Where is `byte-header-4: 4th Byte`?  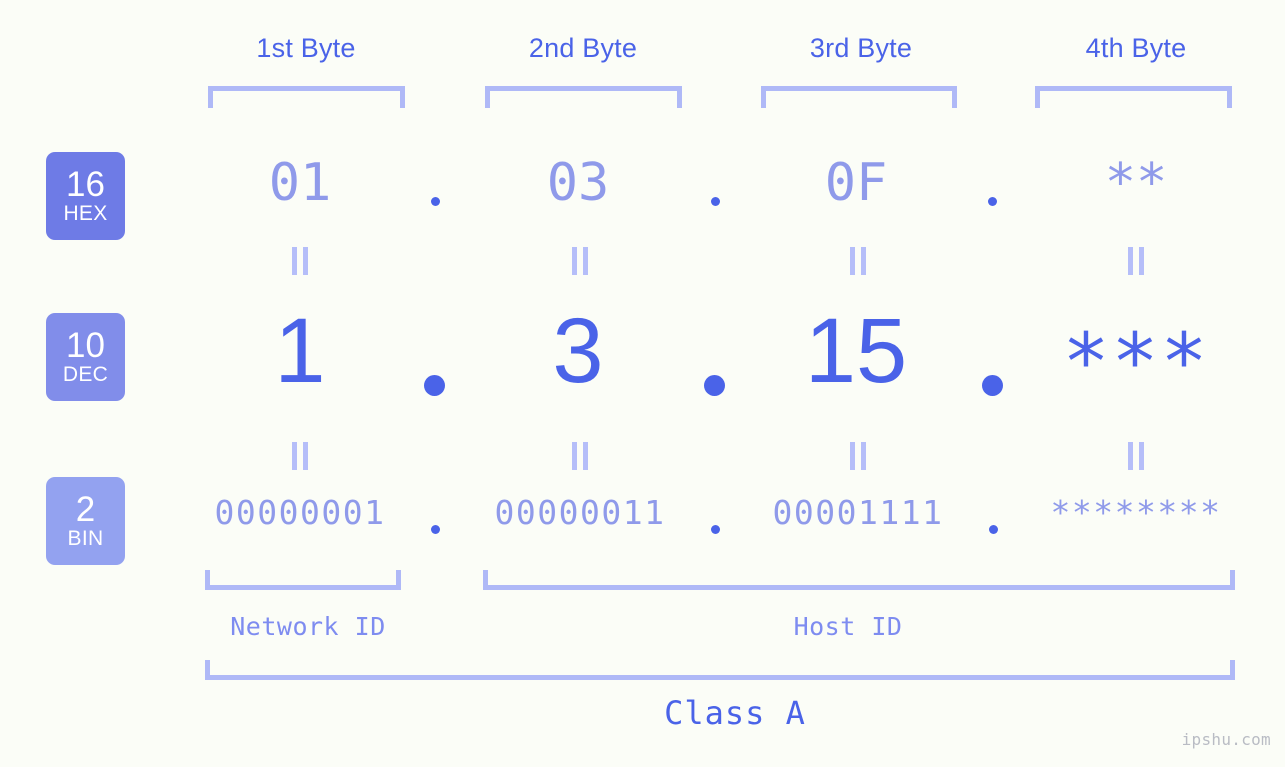 byte-header-4: 4th Byte is located at coordinates (1136, 48).